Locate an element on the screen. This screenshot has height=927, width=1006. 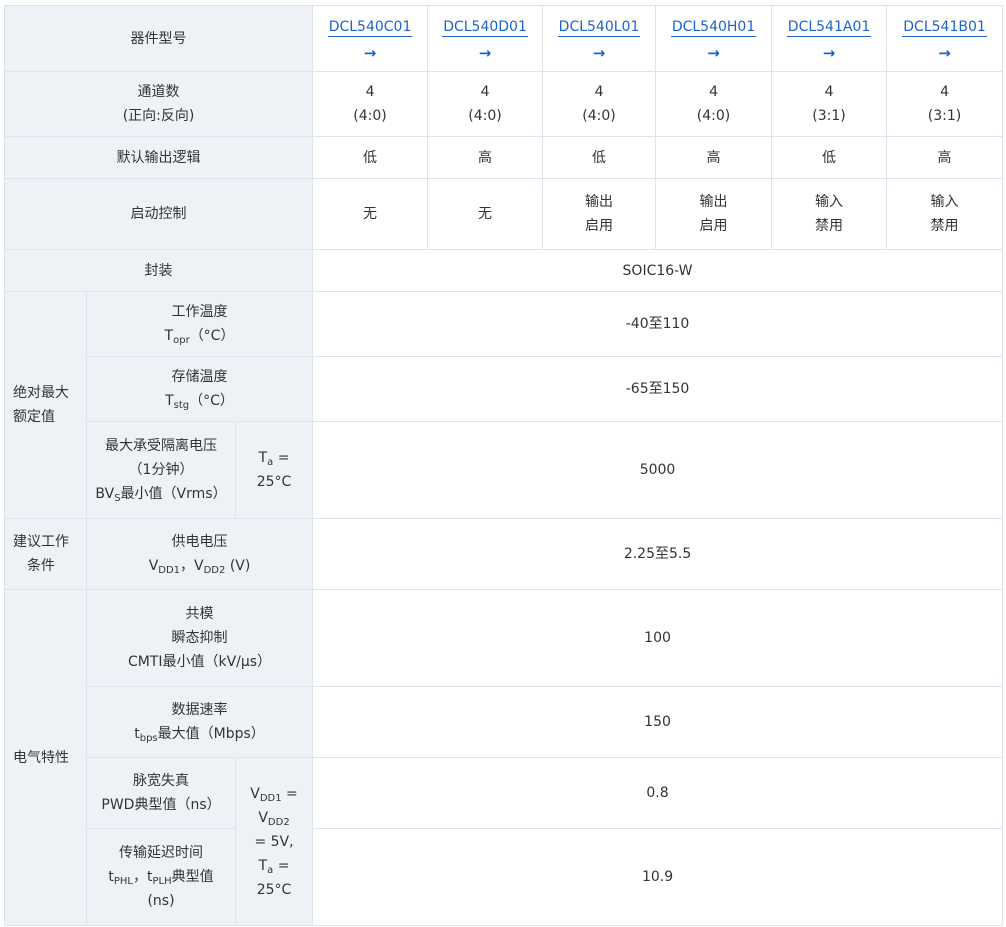
channels-direction-label: (正向:反向) is located at coordinates (158, 116).